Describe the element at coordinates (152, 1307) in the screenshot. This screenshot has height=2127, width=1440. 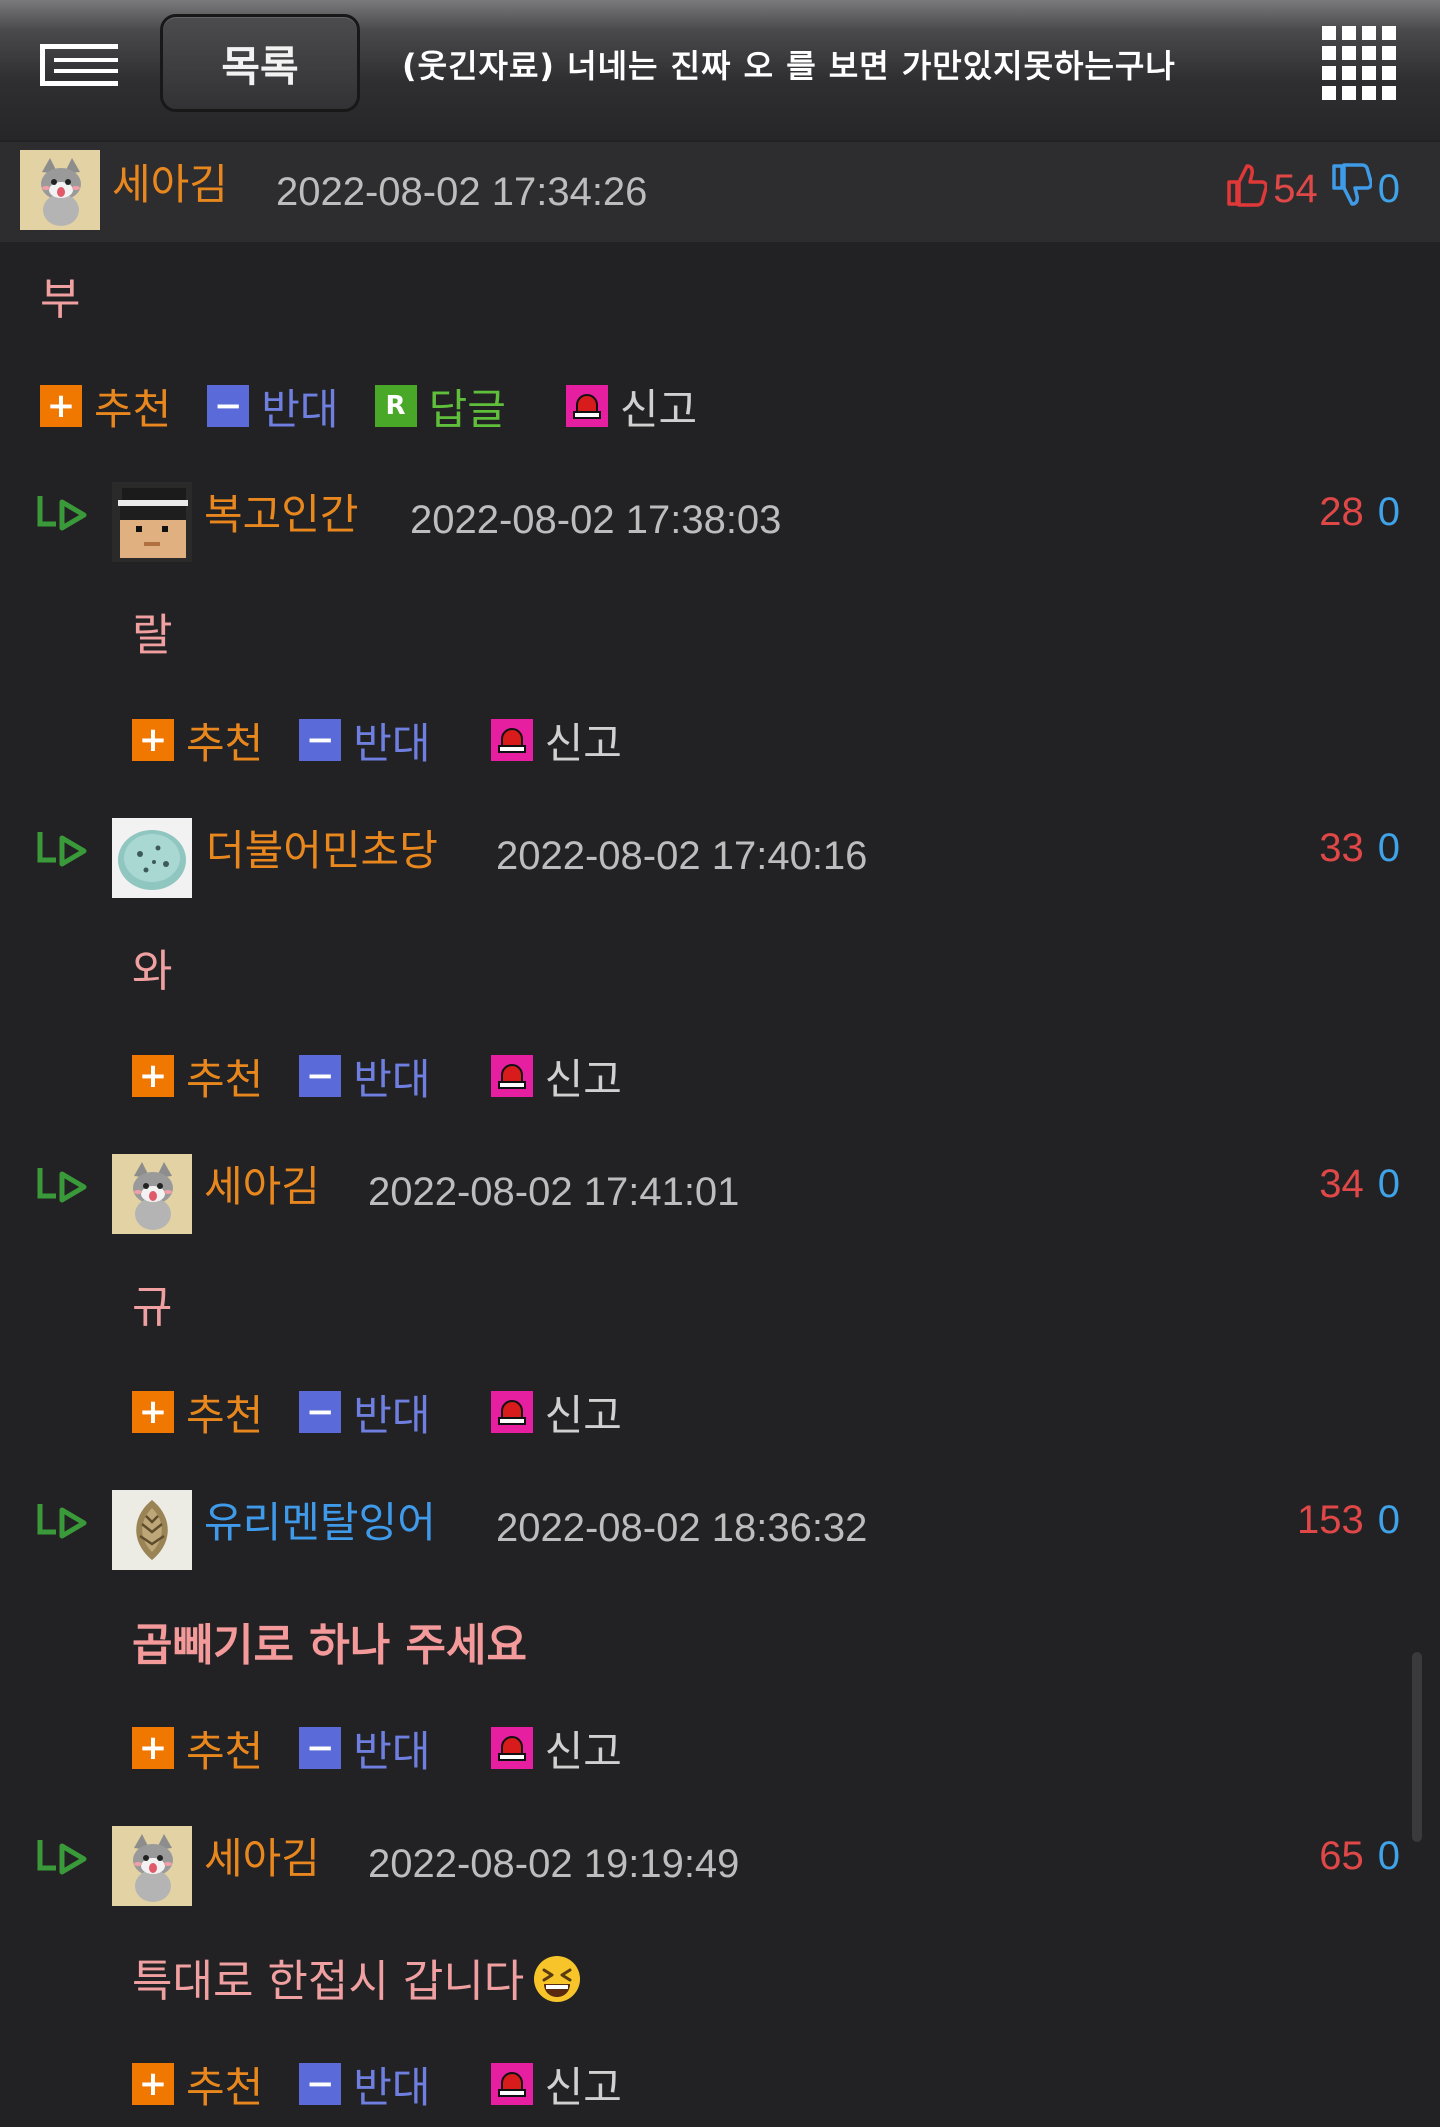
I see `comment-body: 규` at that location.